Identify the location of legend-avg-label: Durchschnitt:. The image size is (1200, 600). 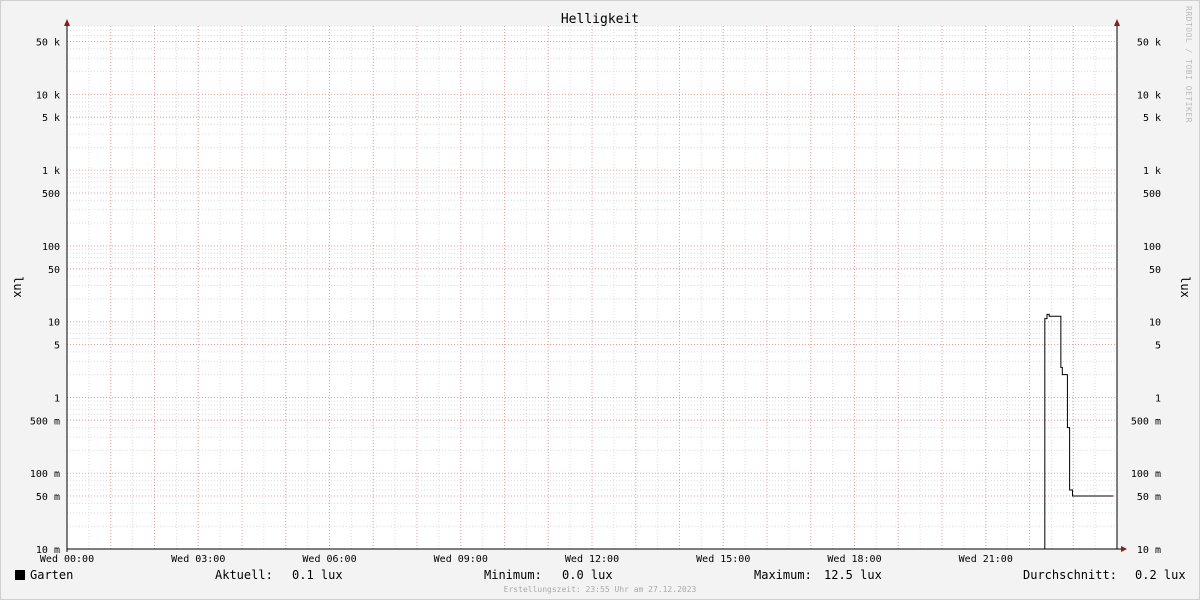
(1070, 575).